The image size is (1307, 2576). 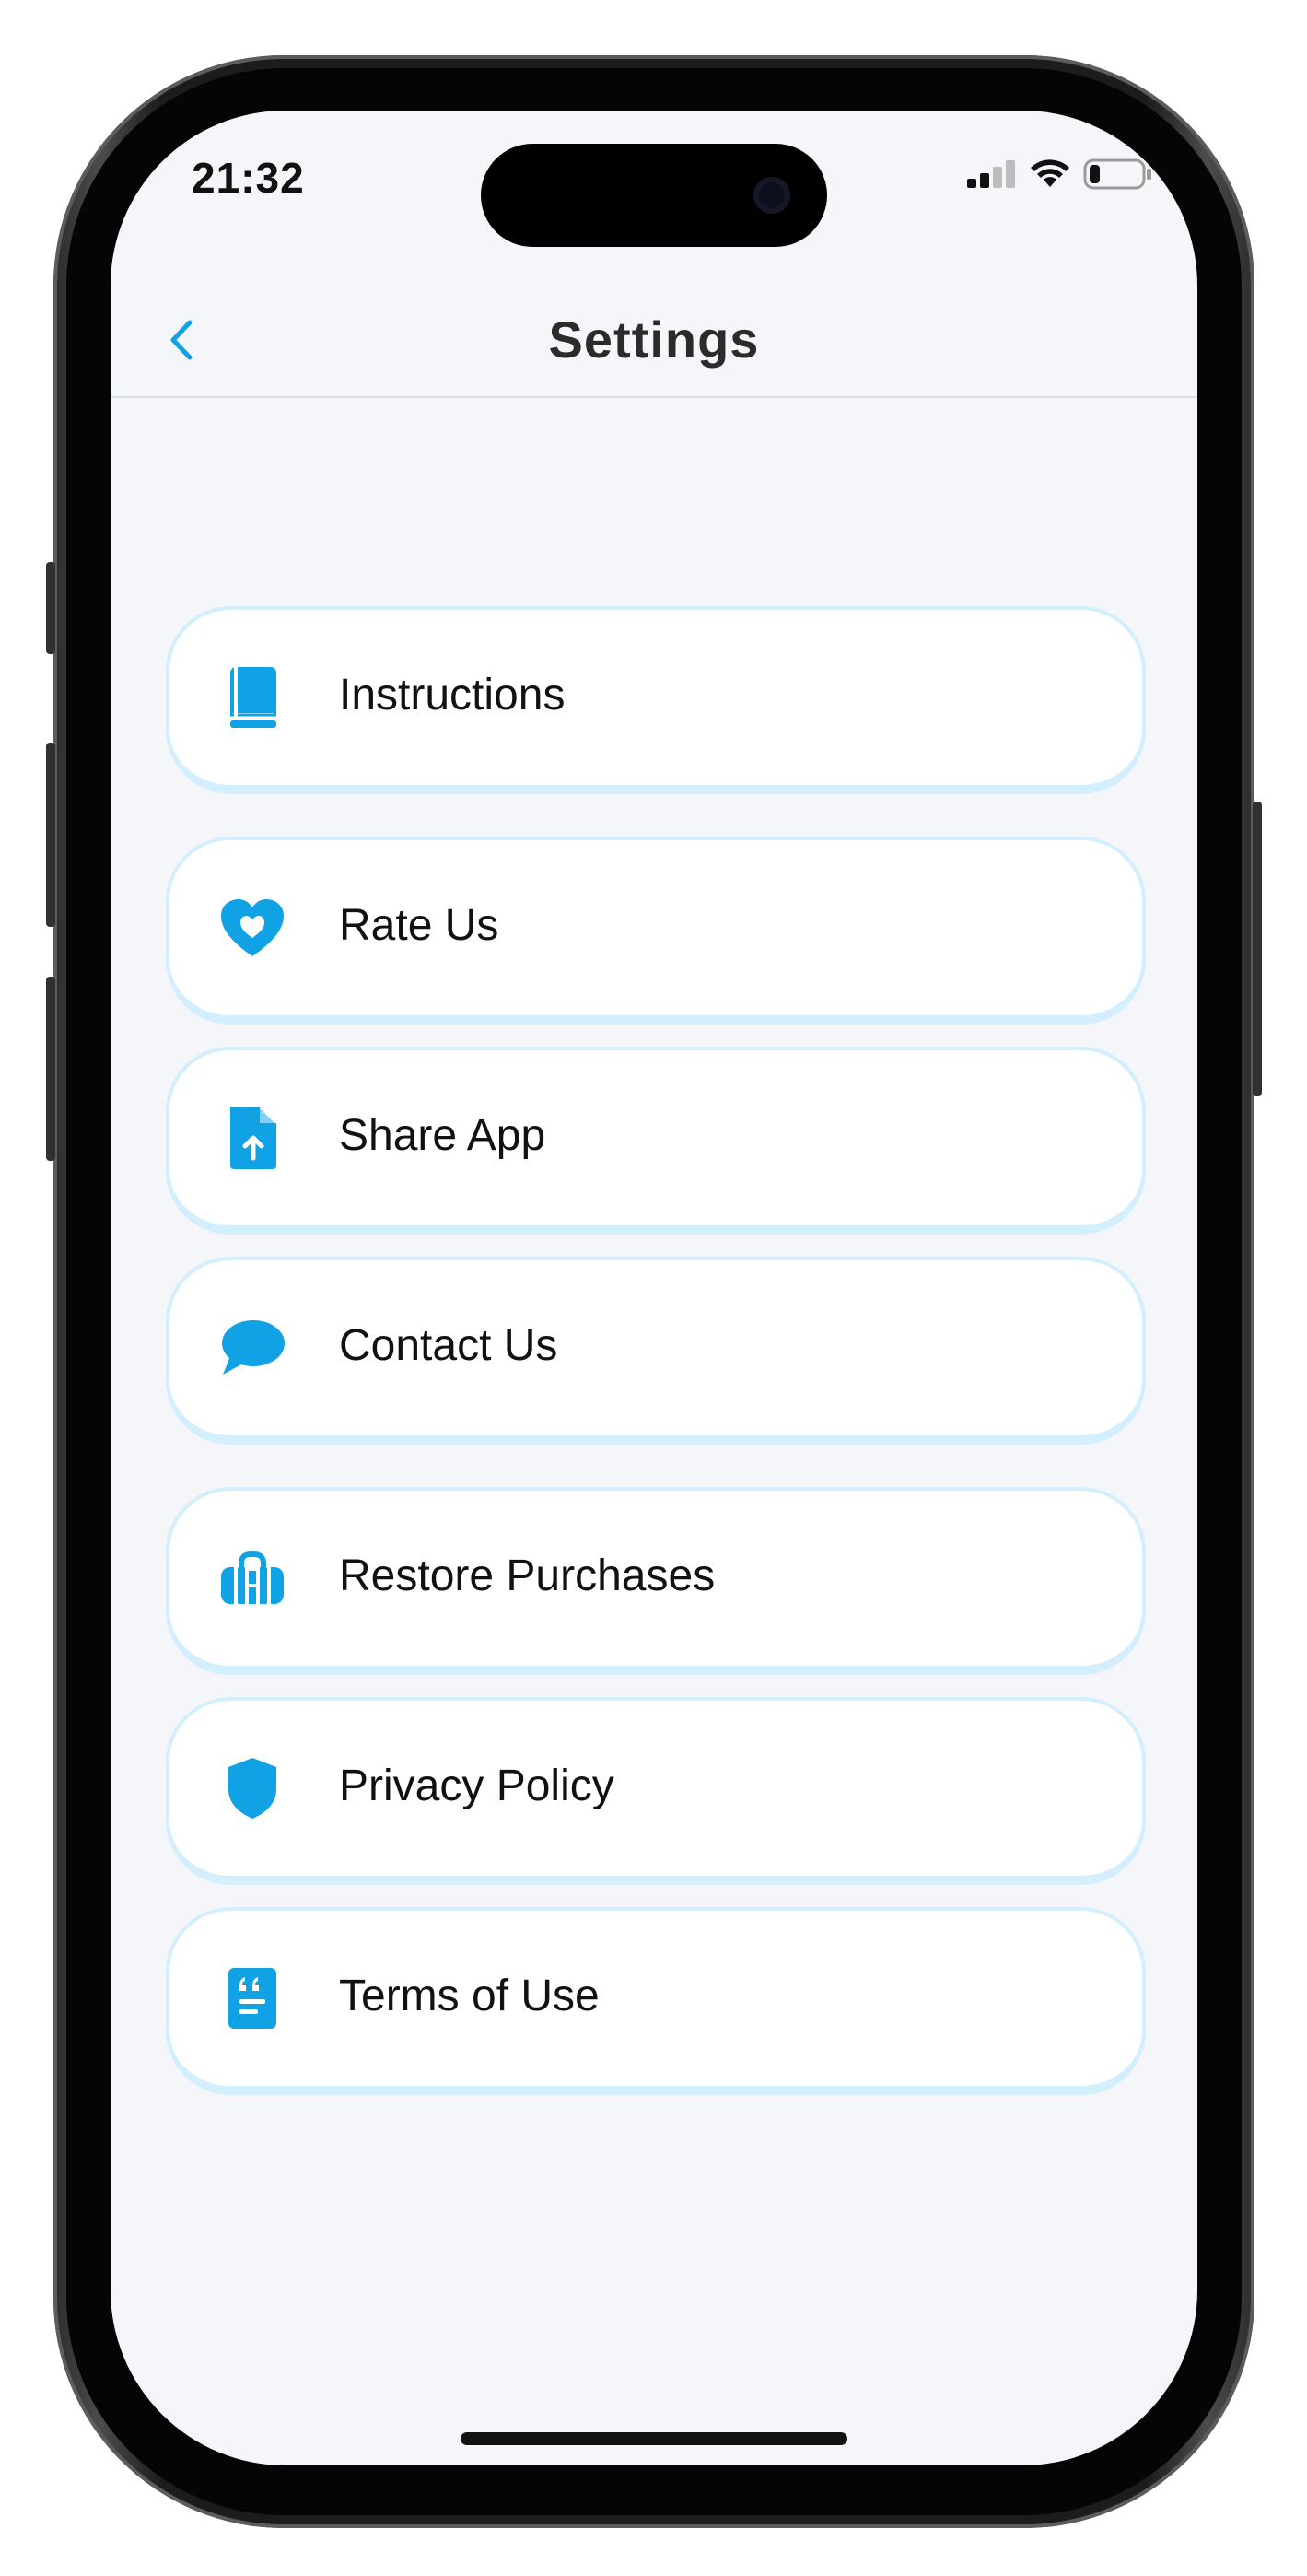 I want to click on camera-icon, so click(x=772, y=195).